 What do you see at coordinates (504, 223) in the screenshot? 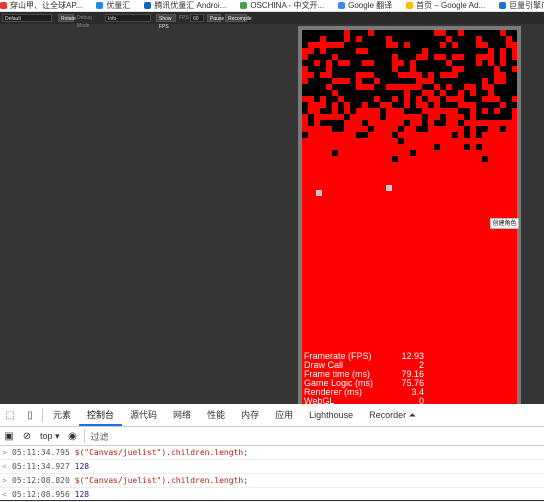
I see `create-character-button: 创建角色` at bounding box center [504, 223].